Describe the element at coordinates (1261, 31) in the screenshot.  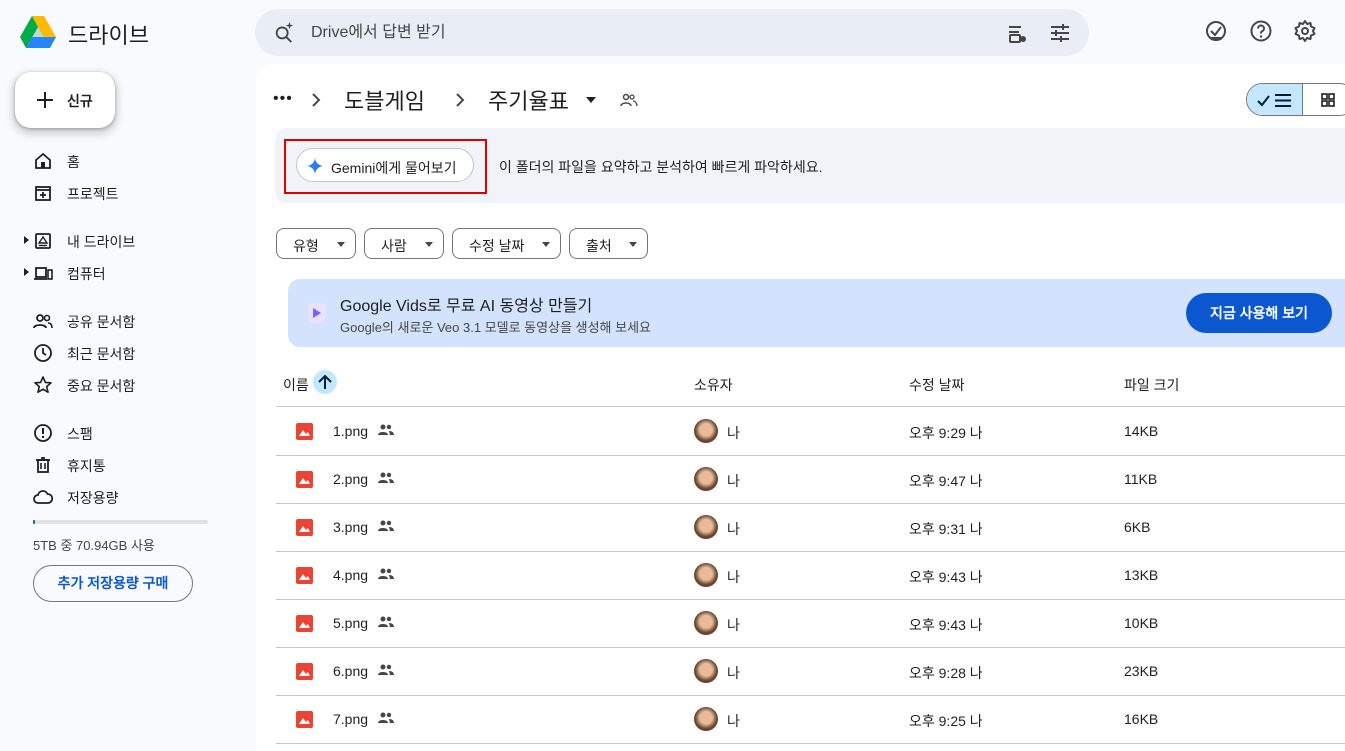
I see `help-icon` at that location.